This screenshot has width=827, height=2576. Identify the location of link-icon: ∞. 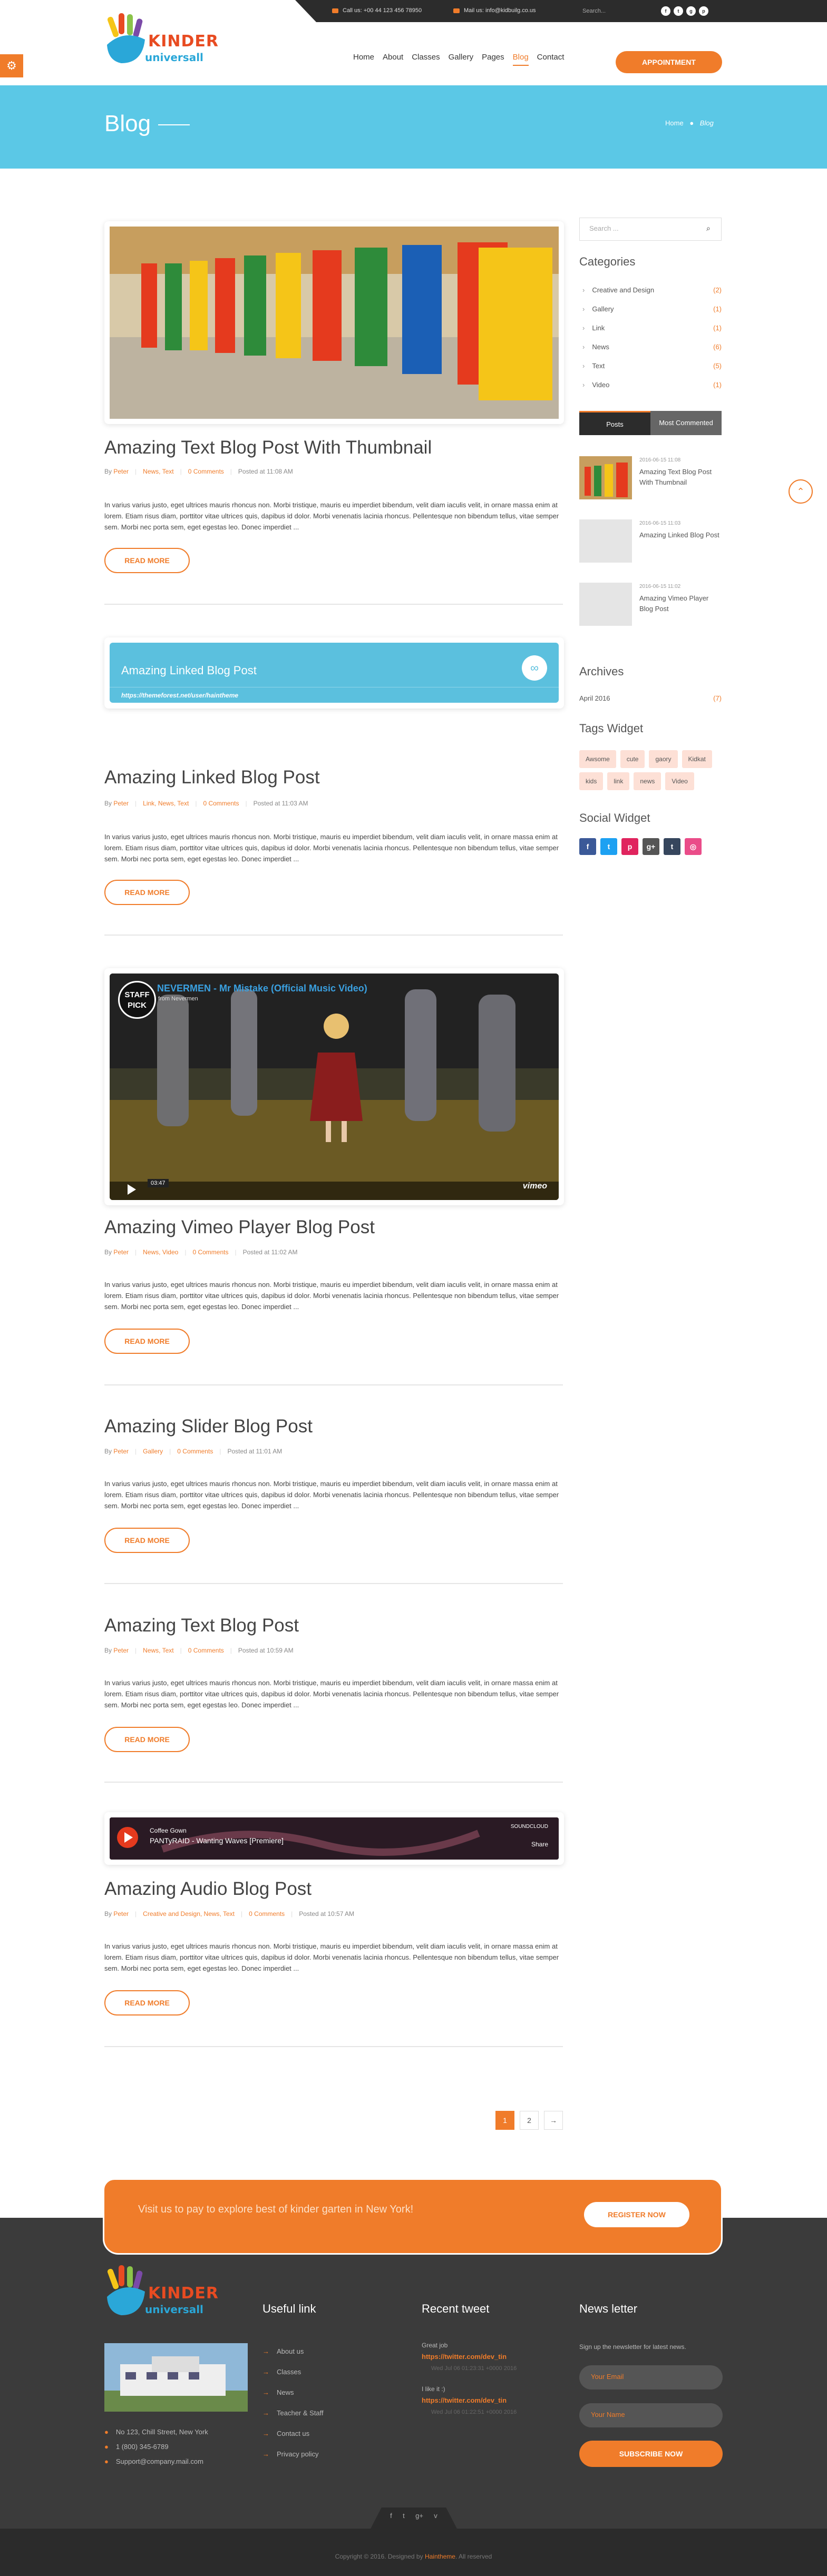
(534, 668).